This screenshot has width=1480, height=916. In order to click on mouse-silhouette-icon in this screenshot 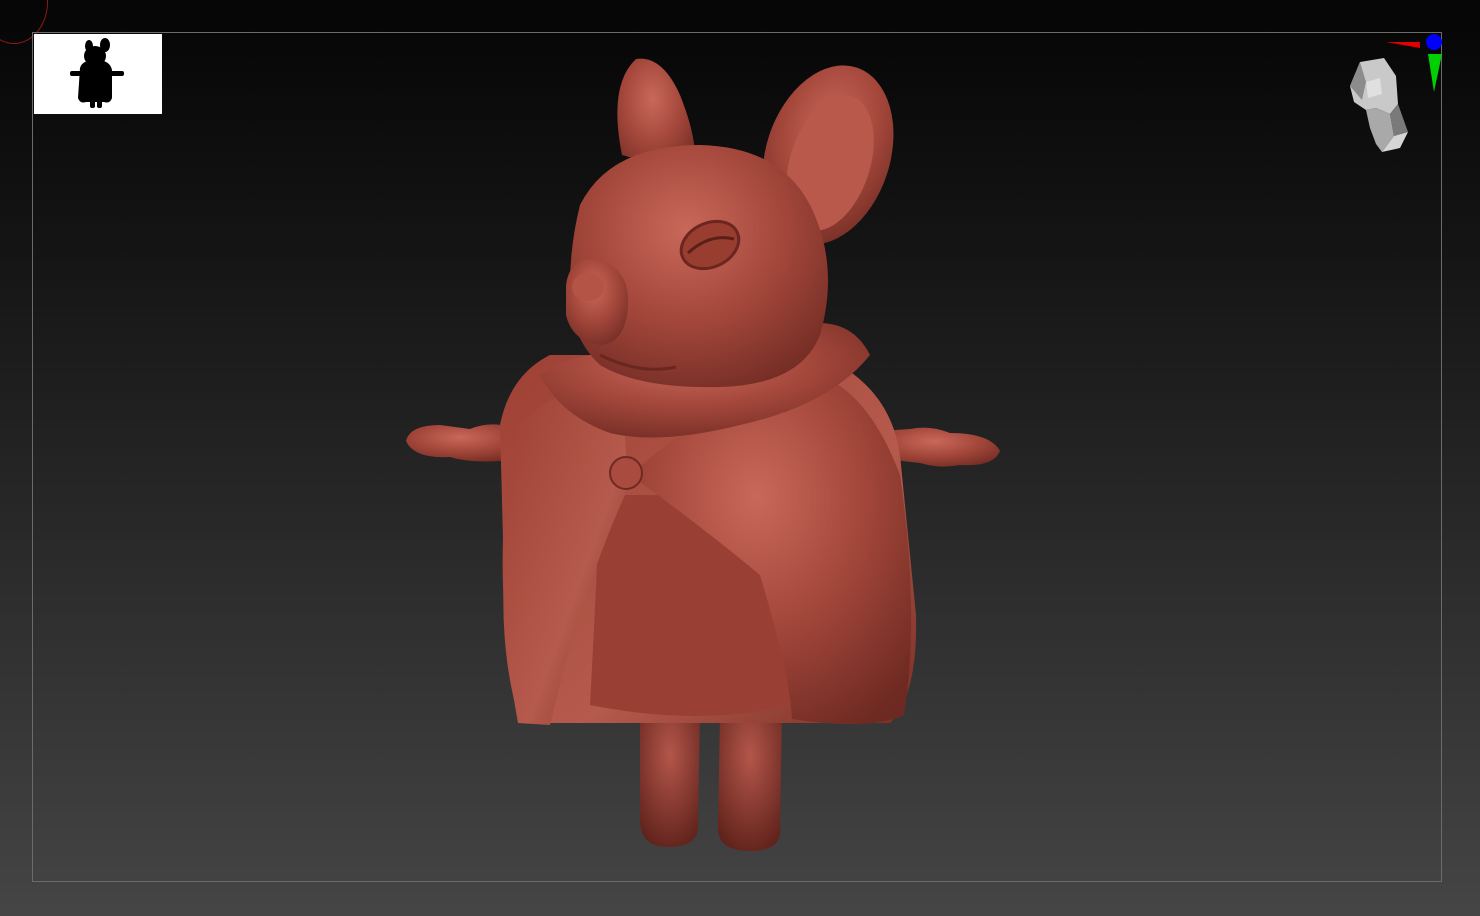, I will do `click(97, 73)`.